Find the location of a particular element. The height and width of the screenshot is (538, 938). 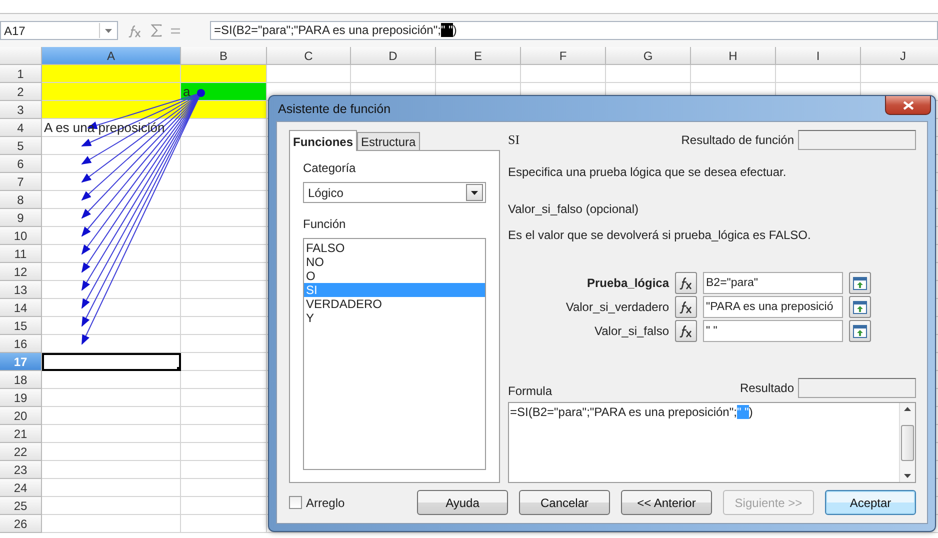

dialog-button: << Anterior is located at coordinates (666, 502).